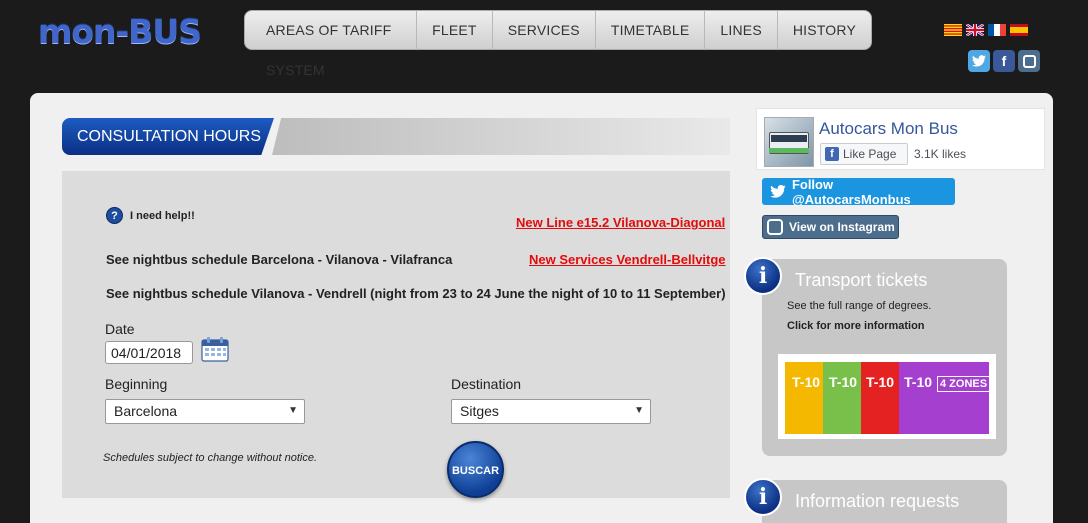 The image size is (1088, 523). I want to click on twitter-follow-button: Follow @AutocarsMonbus, so click(858, 191).